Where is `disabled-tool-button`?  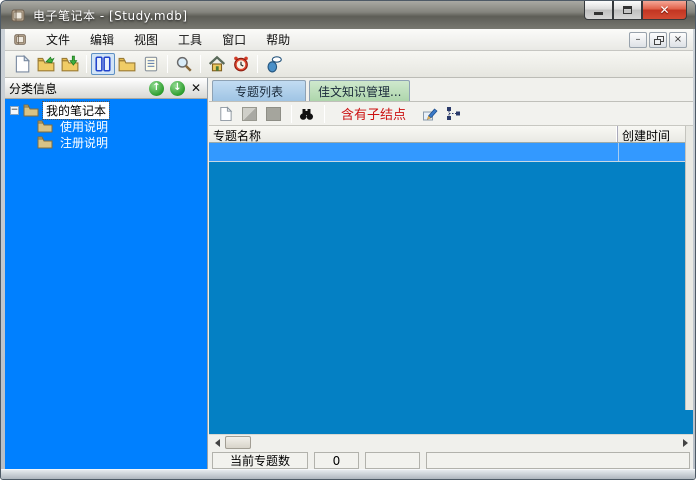 disabled-tool-button is located at coordinates (249, 114).